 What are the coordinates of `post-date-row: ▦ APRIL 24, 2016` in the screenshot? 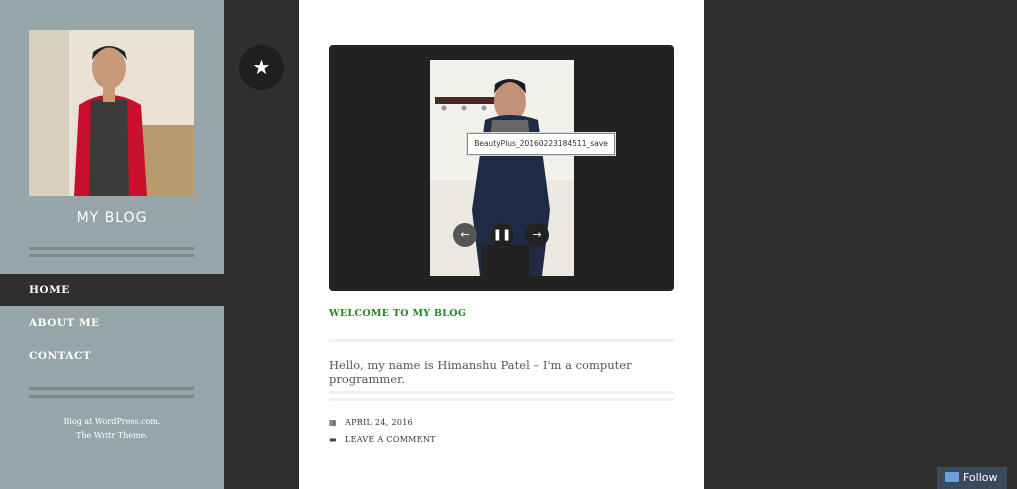 It's located at (371, 422).